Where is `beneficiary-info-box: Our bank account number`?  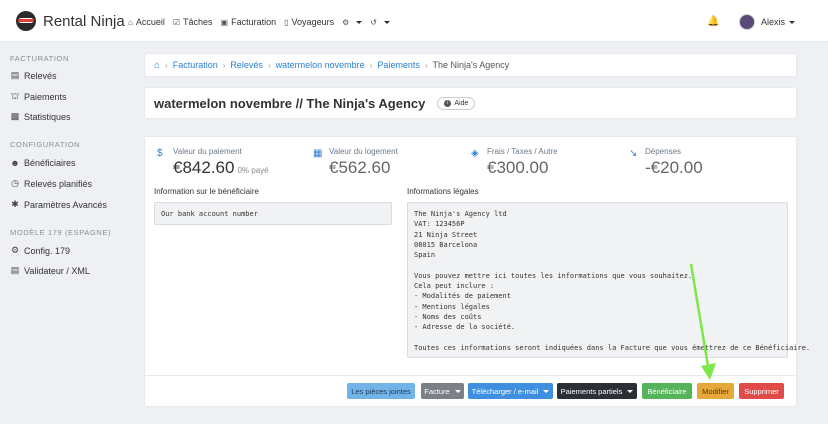
beneficiary-info-box: Our bank account number is located at coordinates (273, 213).